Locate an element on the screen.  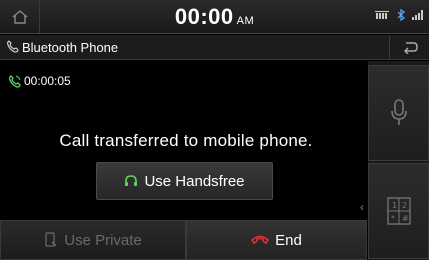
battery-indicator-icon is located at coordinates (382, 15).